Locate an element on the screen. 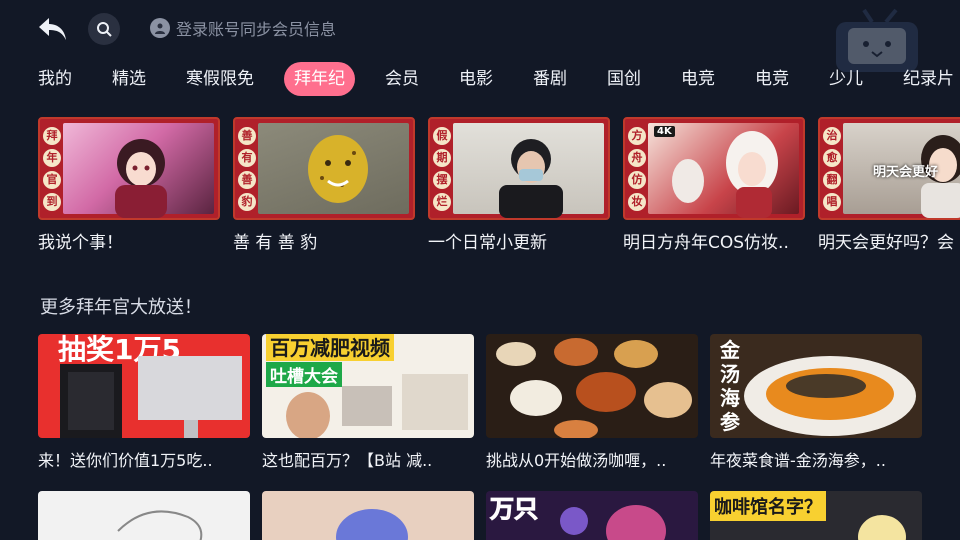 The image size is (960, 540). search-icon is located at coordinates (104, 29).